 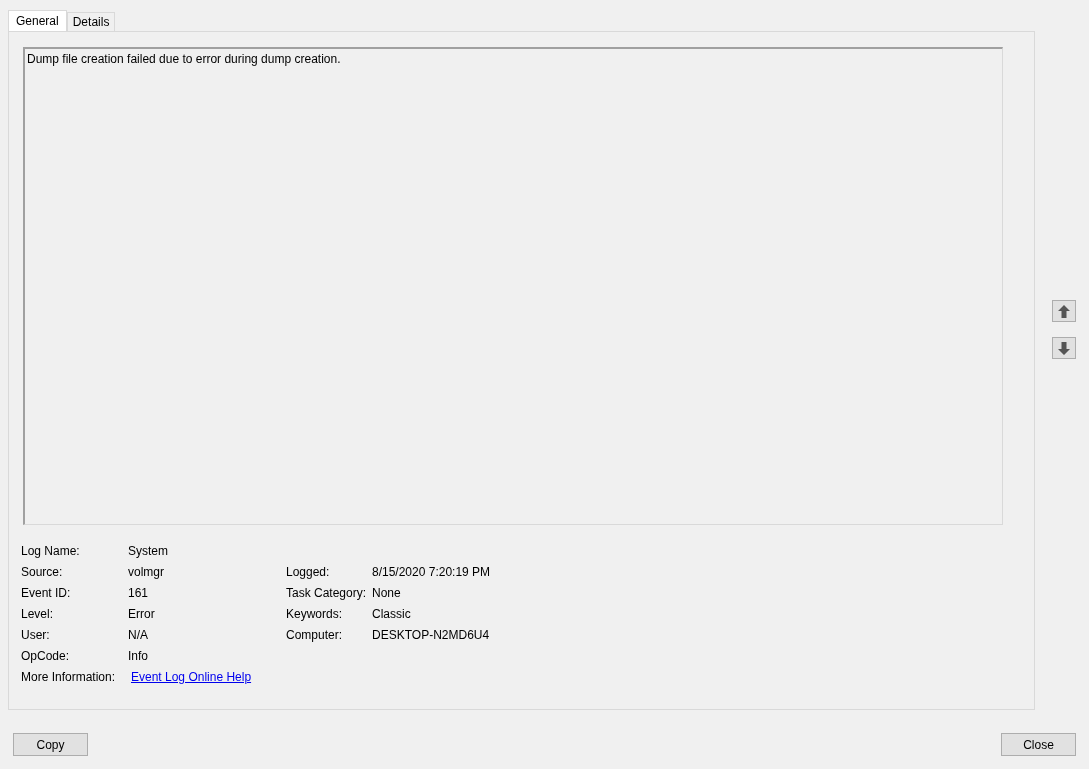 What do you see at coordinates (146, 571) in the screenshot?
I see `property-value: volmgr` at bounding box center [146, 571].